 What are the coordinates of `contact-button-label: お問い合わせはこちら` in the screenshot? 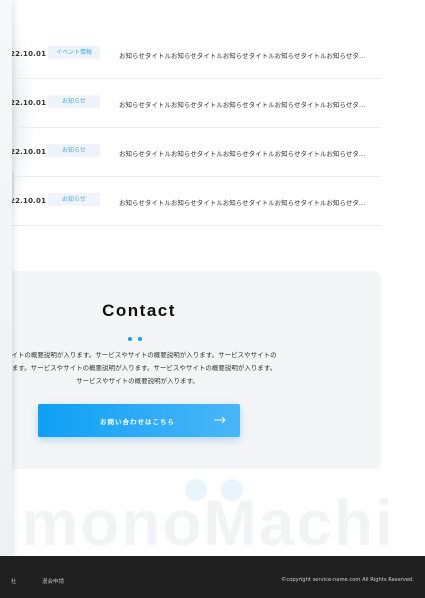 It's located at (137, 422).